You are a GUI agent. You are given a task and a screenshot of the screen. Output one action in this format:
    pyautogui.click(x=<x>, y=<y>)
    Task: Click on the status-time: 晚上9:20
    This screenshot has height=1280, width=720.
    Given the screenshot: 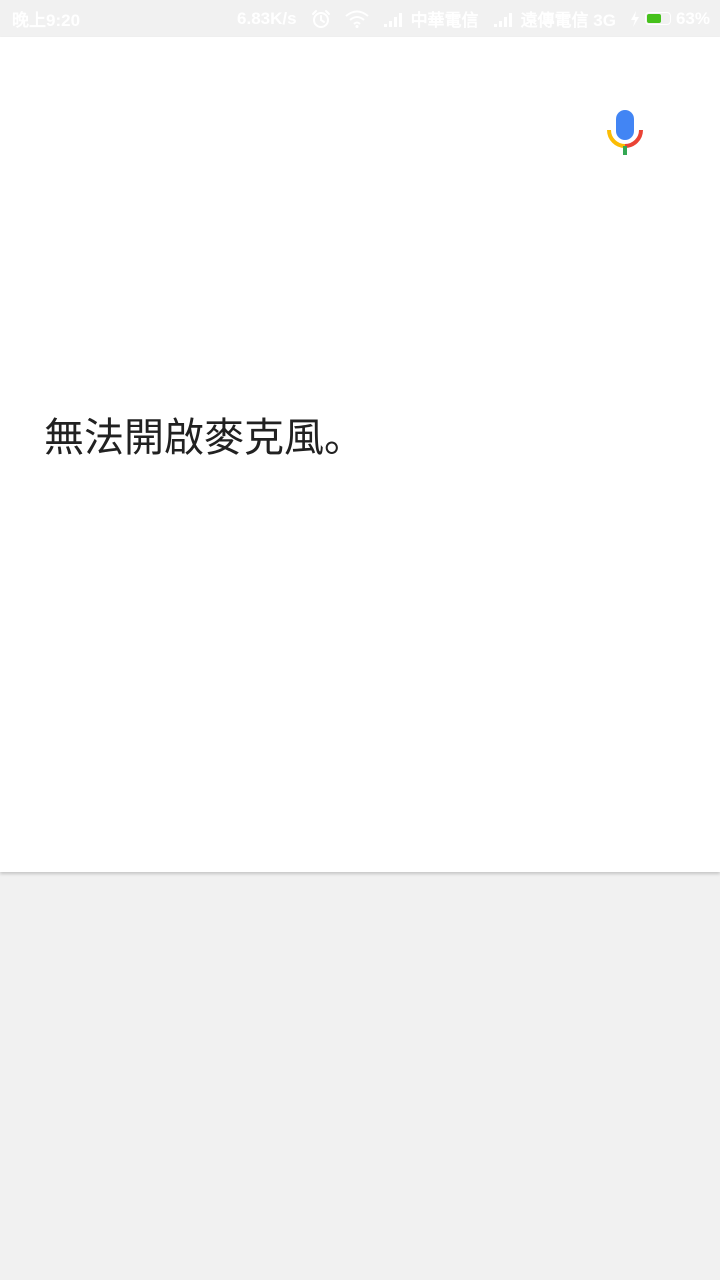 What is the action you would take?
    pyautogui.click(x=46, y=20)
    